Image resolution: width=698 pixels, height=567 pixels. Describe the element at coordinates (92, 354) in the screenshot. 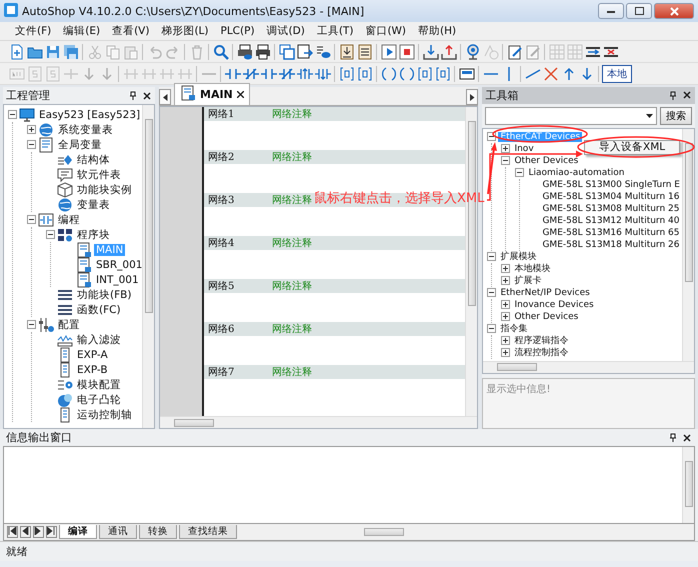

I see `tree-item: EXP-A` at that location.